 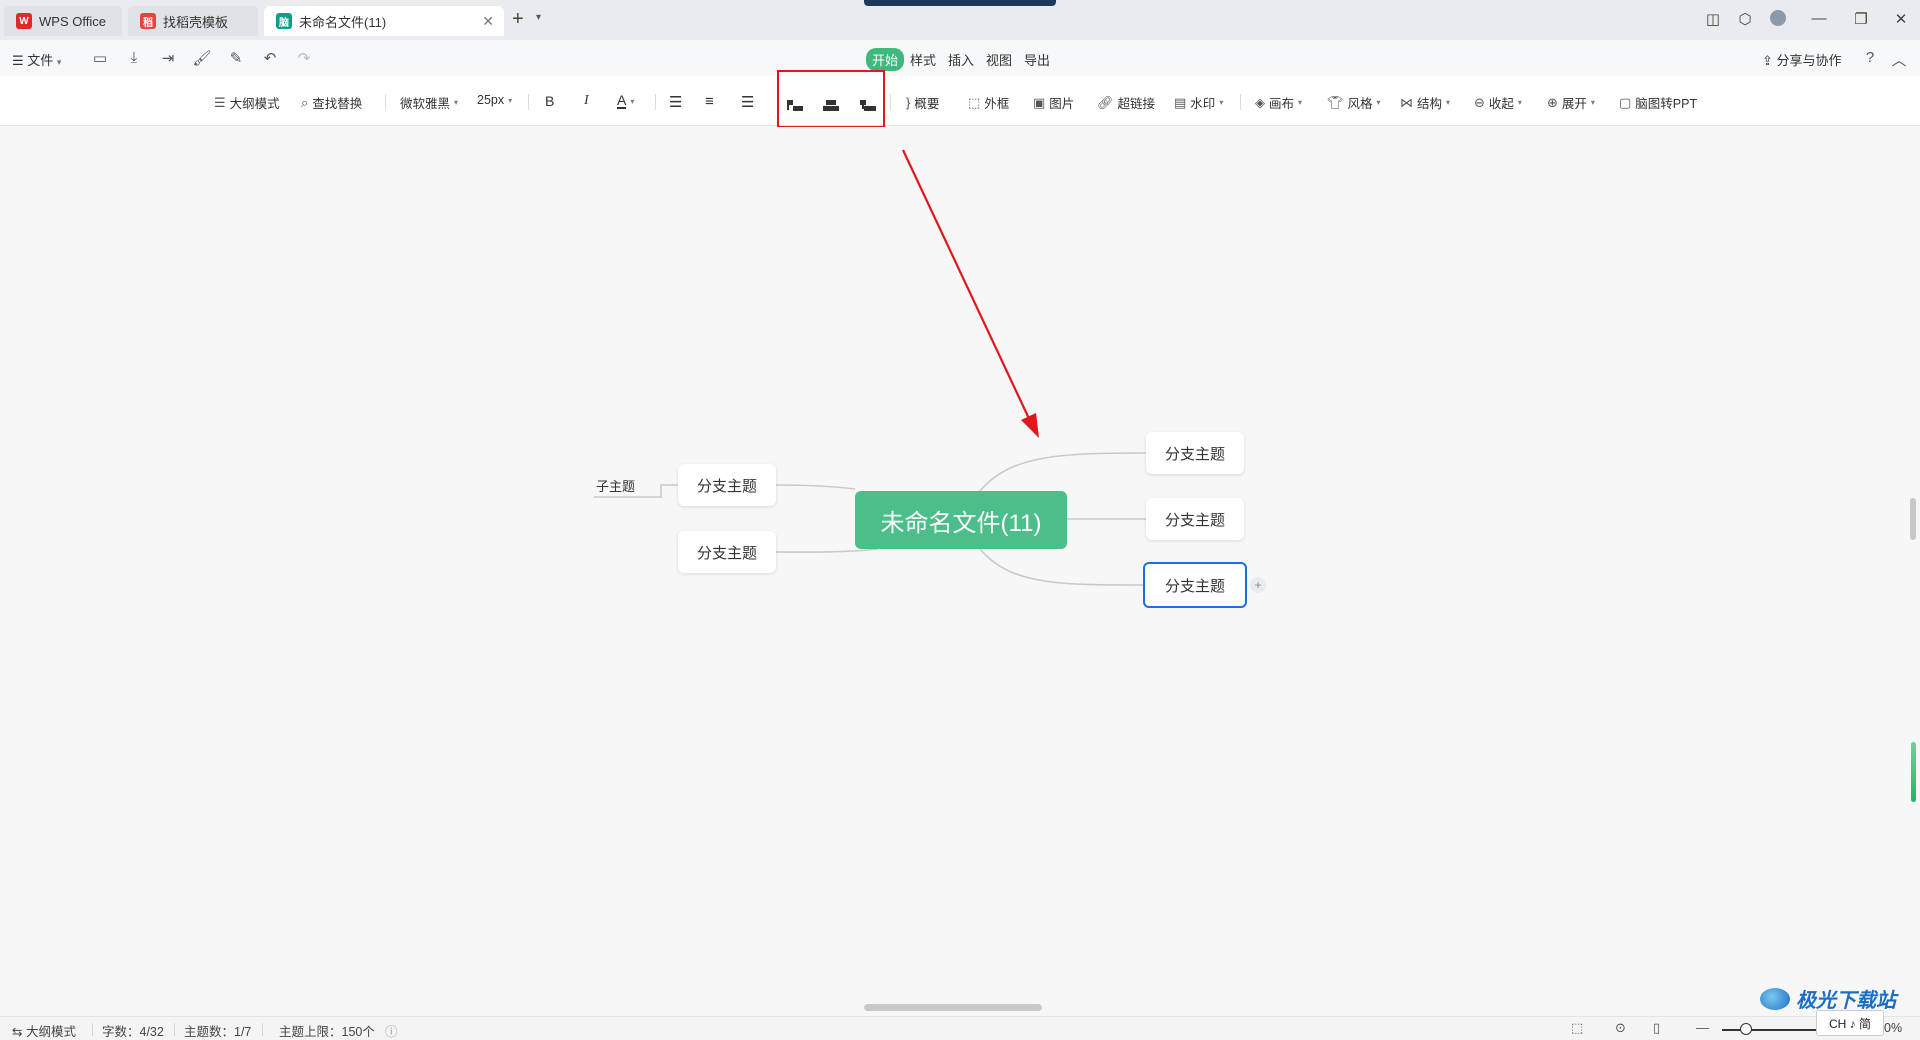 What do you see at coordinates (1778, 20) in the screenshot?
I see `avatar` at bounding box center [1778, 20].